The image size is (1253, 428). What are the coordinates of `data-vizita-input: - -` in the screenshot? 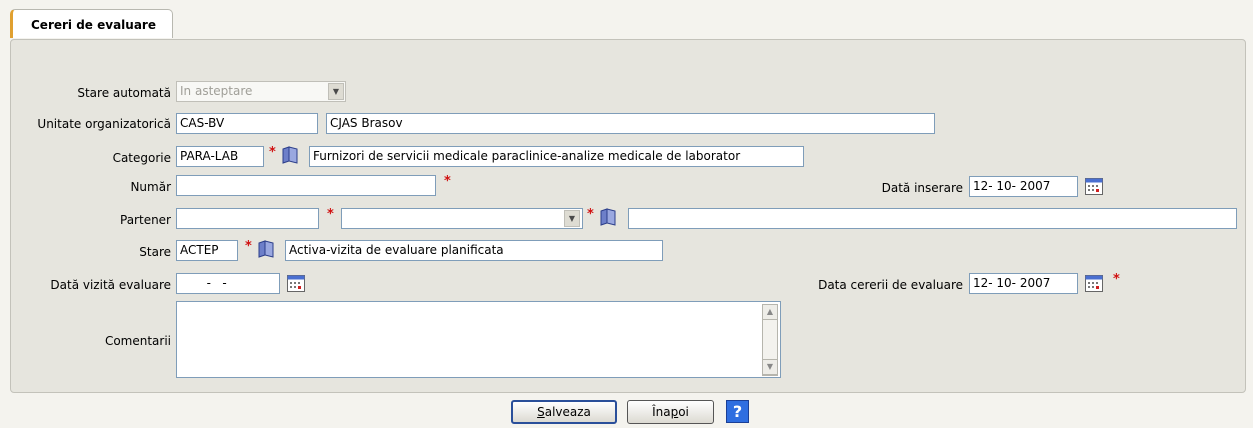 It's located at (228, 283).